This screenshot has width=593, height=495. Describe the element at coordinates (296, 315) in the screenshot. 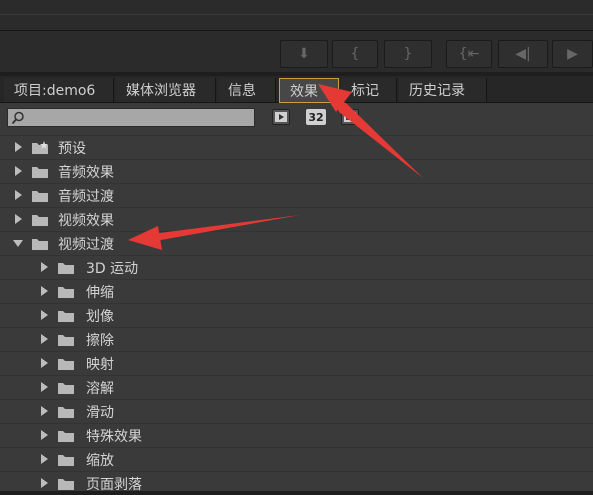

I see `tree-item: 划像` at that location.